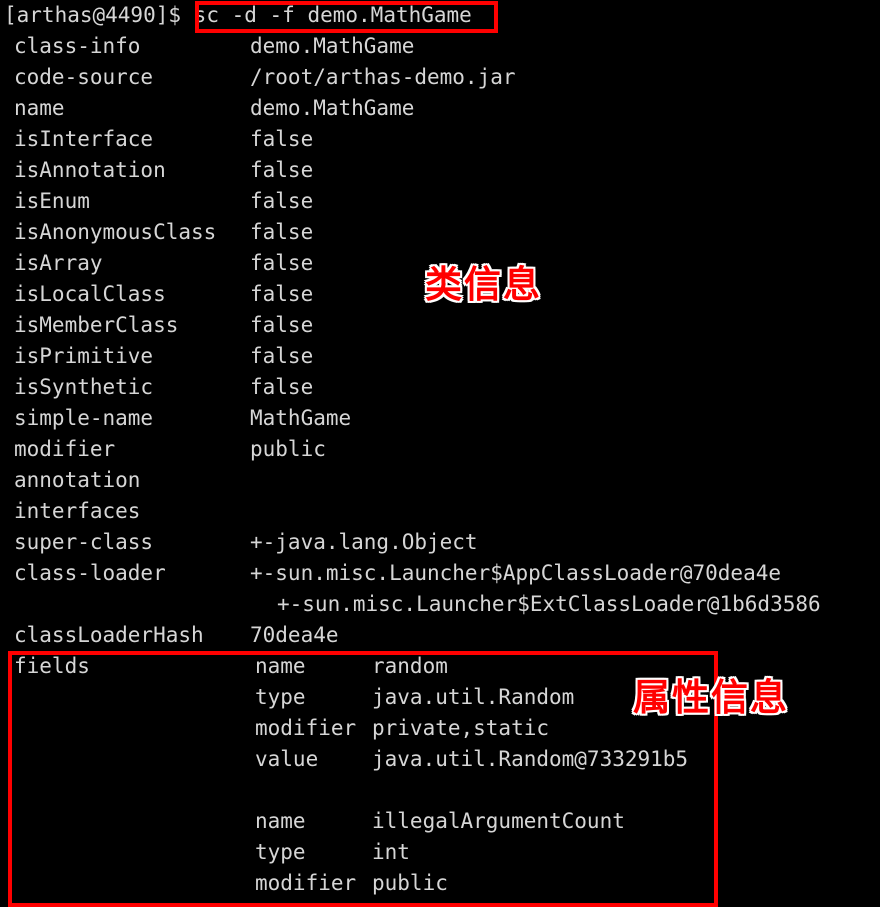  I want to click on row-annotation: annotation, so click(440, 480).